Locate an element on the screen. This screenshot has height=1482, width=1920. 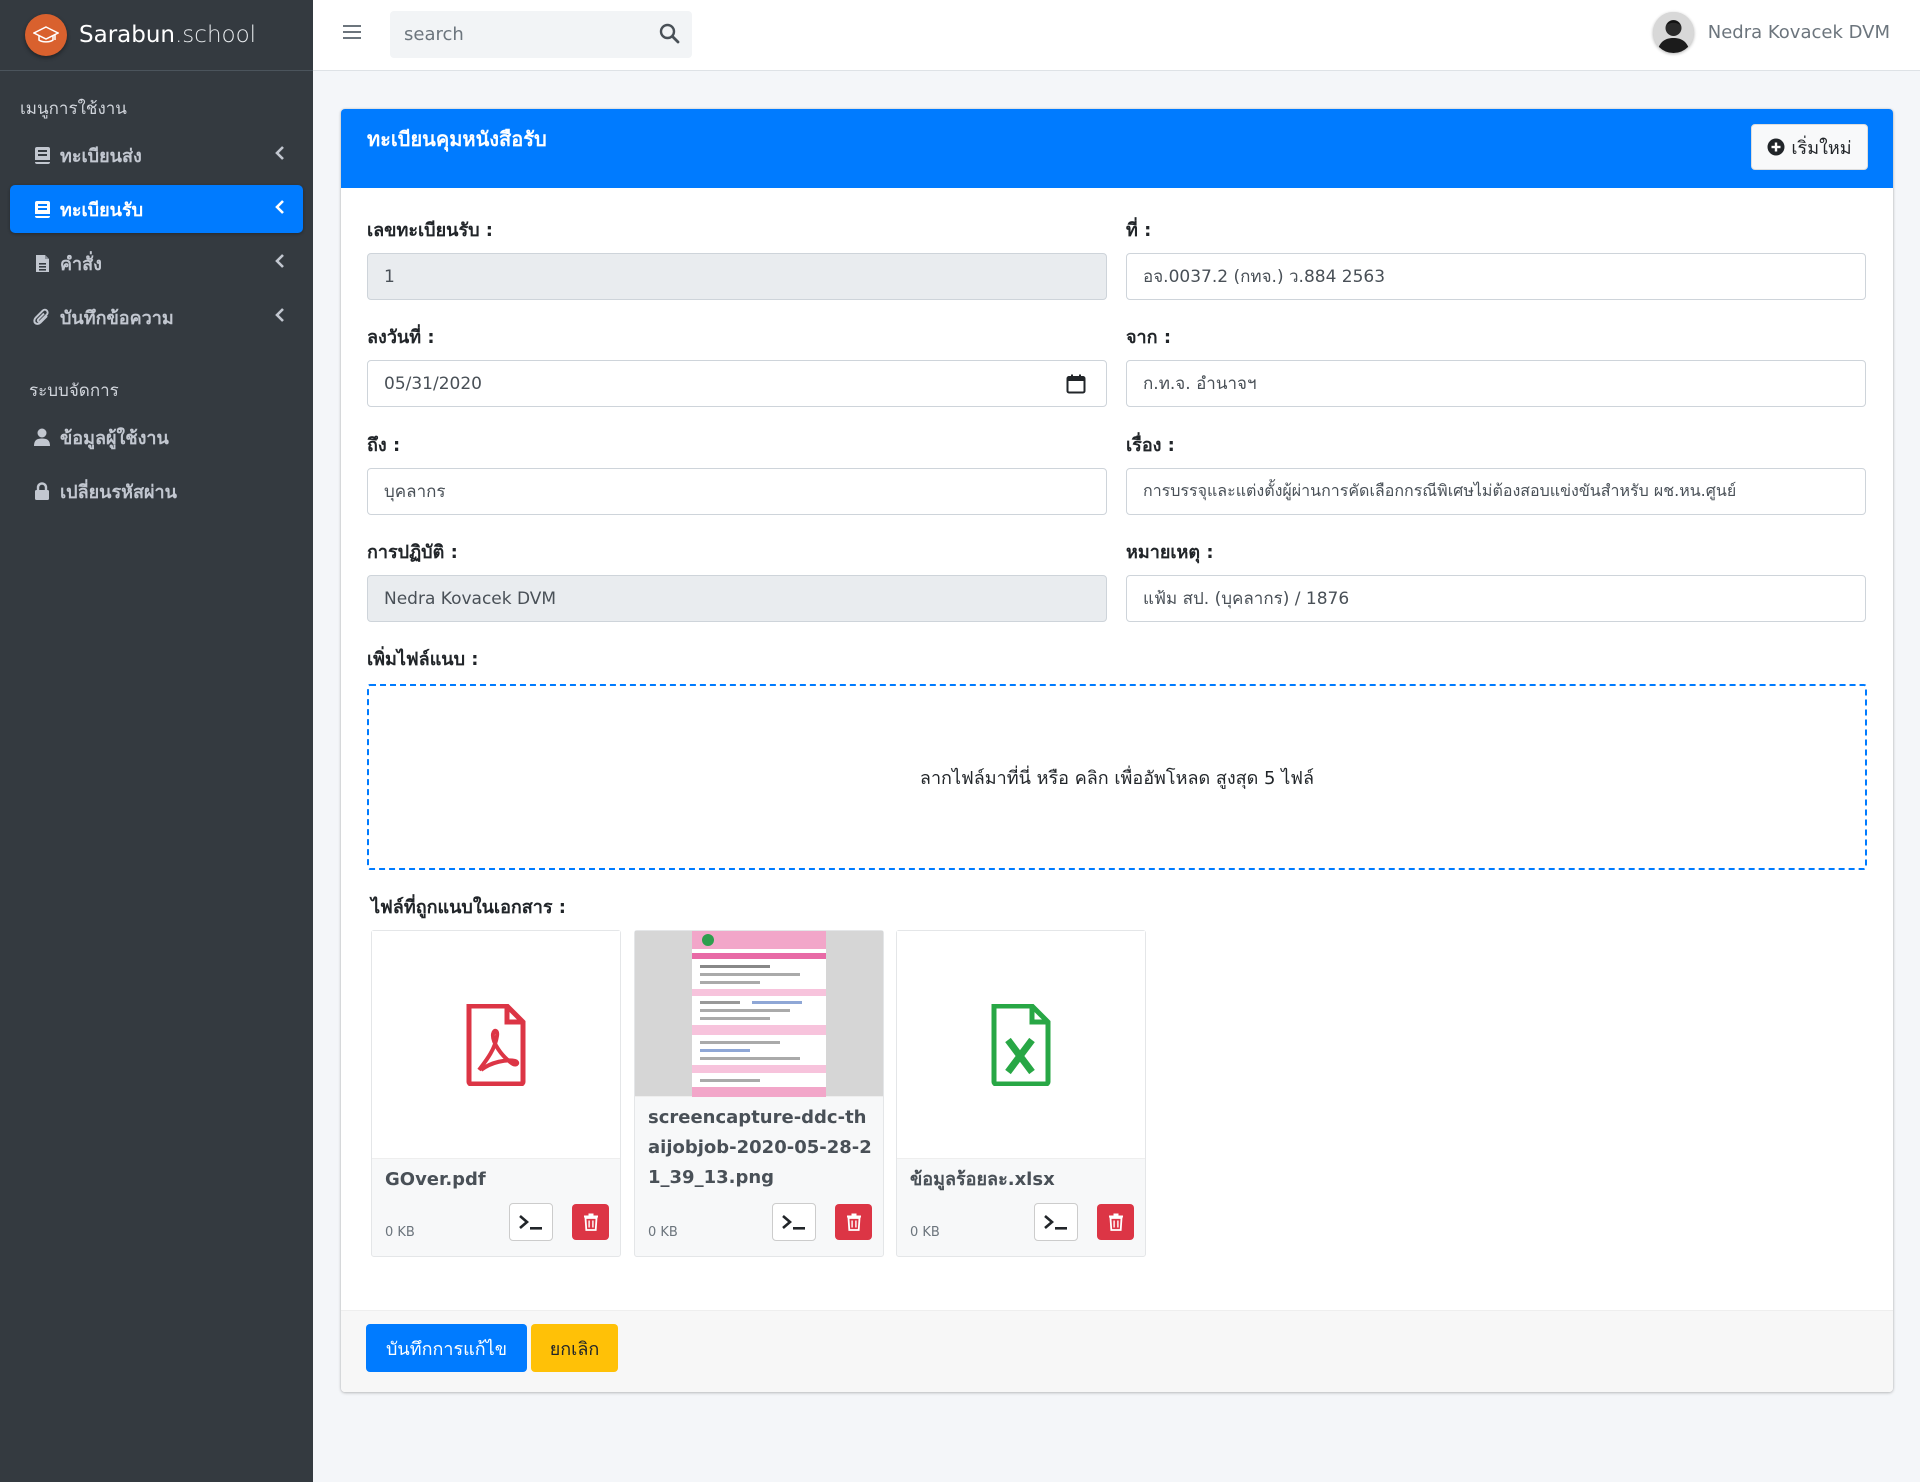
user-menu: Nedra Kovacek DVM is located at coordinates (1771, 32).